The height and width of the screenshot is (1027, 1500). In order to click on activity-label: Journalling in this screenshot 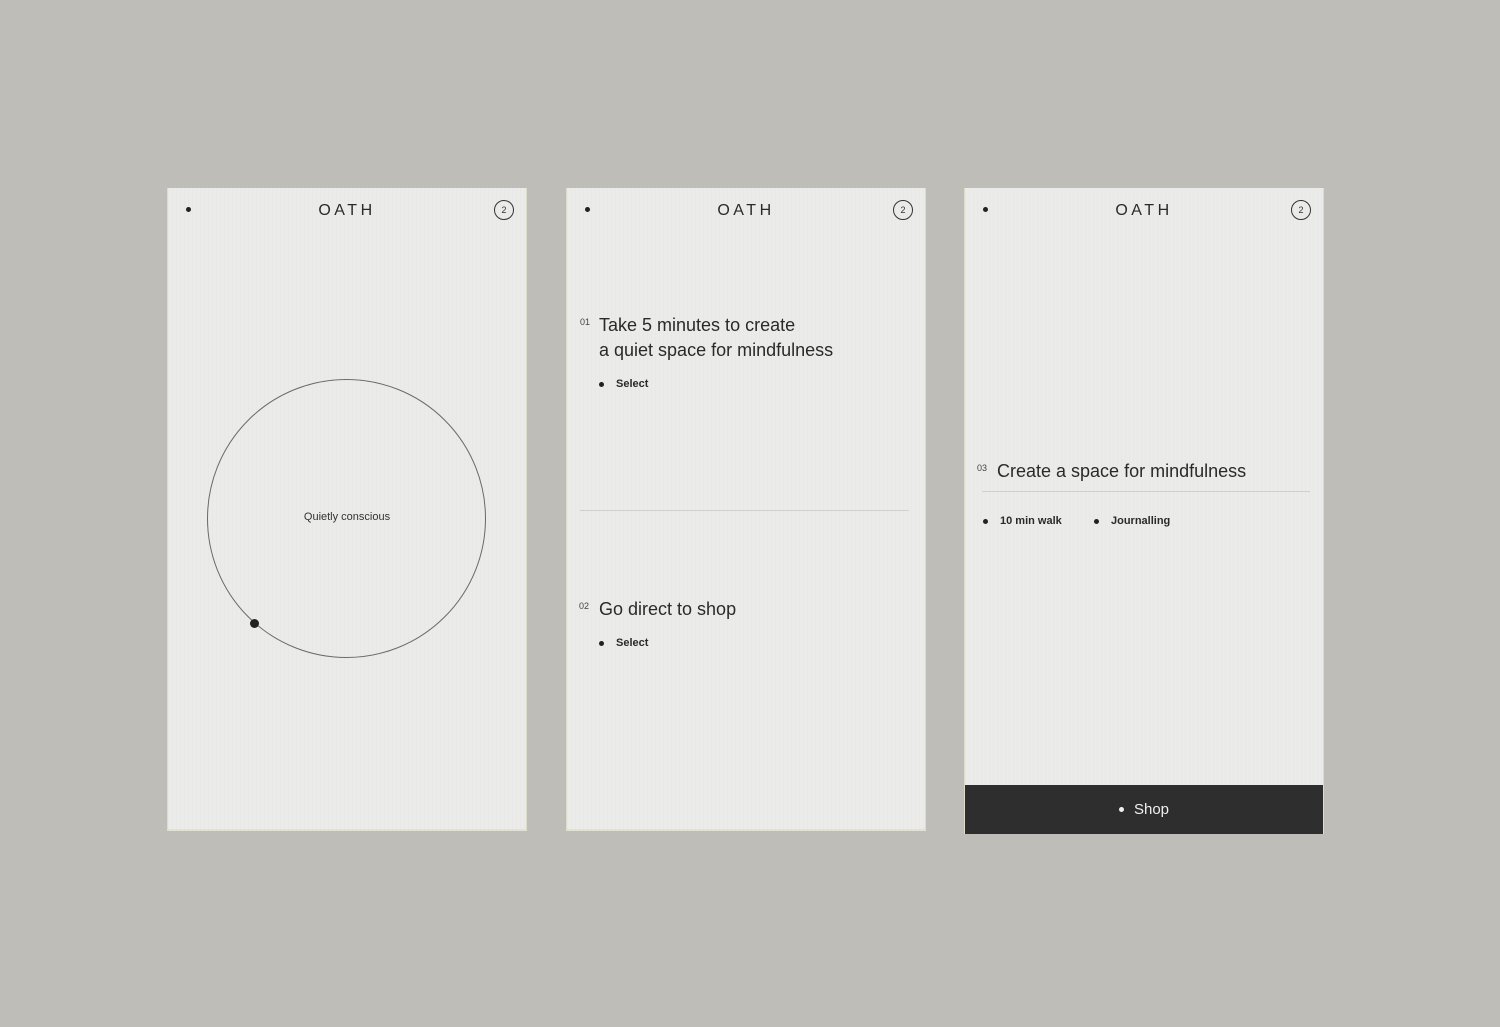, I will do `click(1141, 521)`.